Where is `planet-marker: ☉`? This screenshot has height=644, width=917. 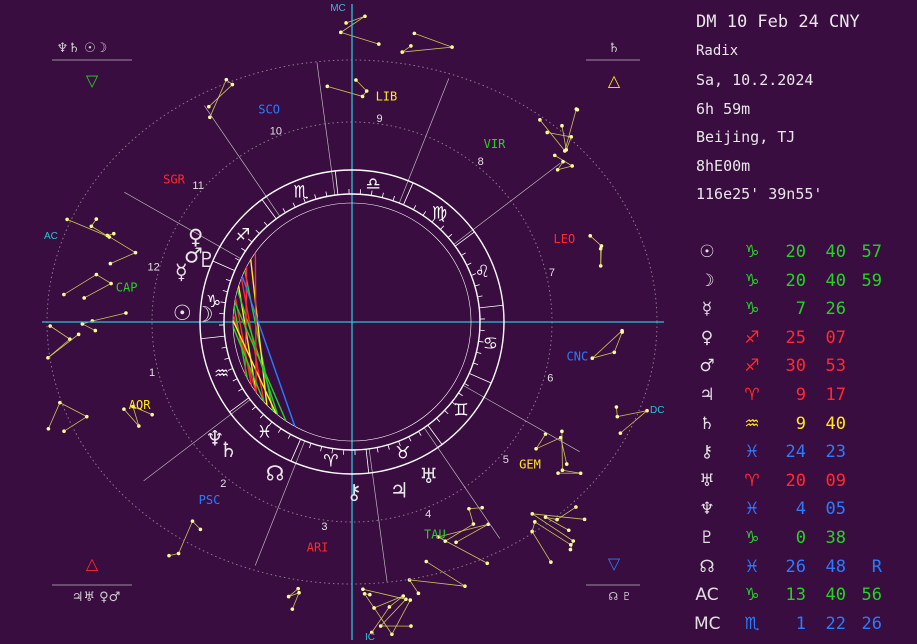
planet-marker: ☉ is located at coordinates (182, 313).